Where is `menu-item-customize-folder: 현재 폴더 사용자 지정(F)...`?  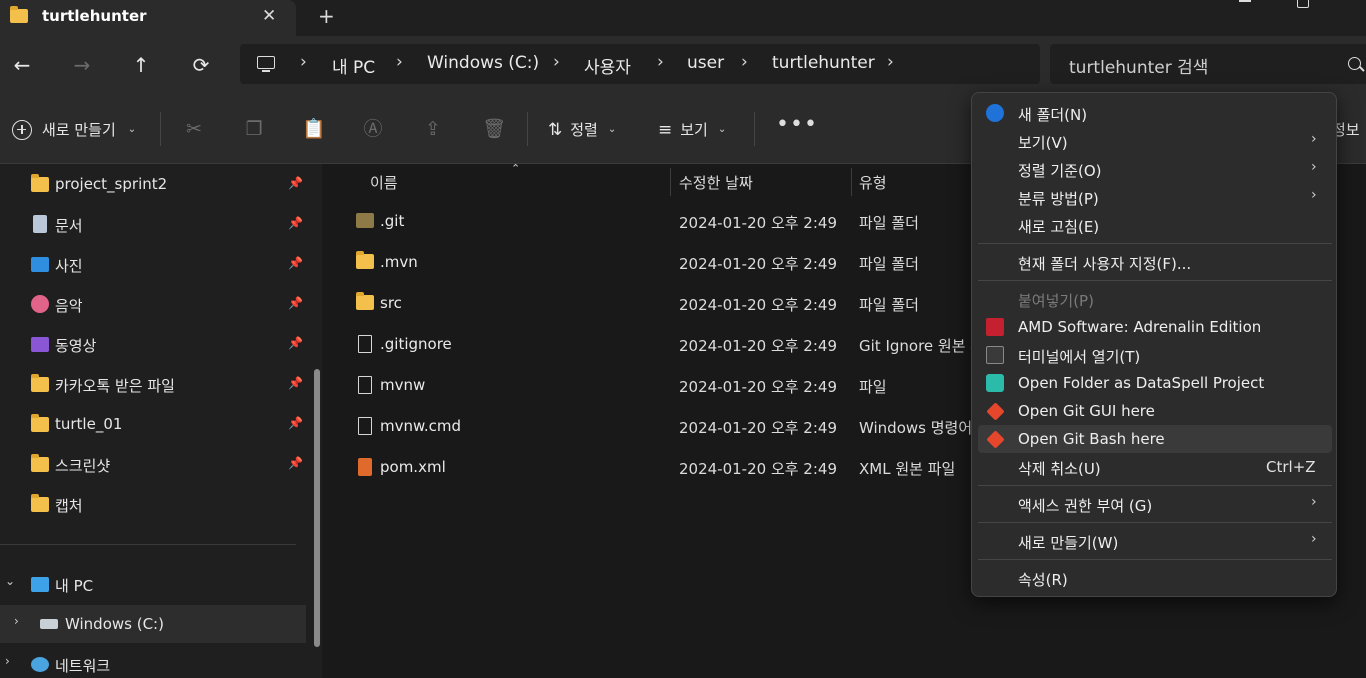 menu-item-customize-folder: 현재 폴더 사용자 지정(F)... is located at coordinates (1155, 262).